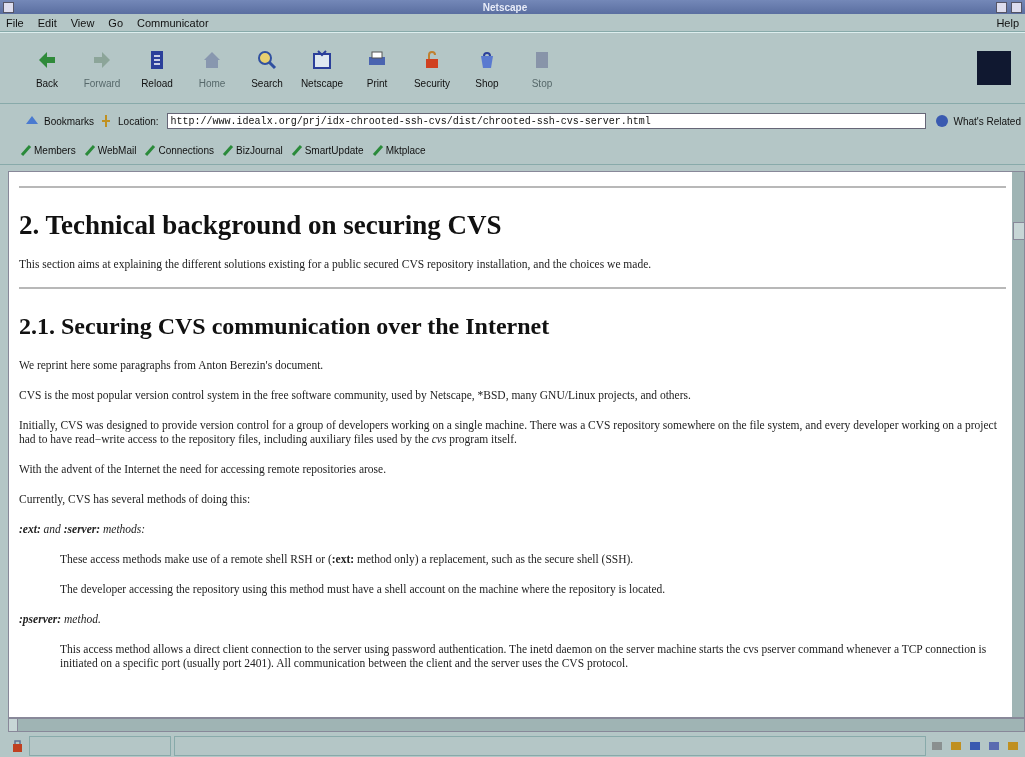 This screenshot has height=757, width=1025. I want to click on menu-item: View, so click(82, 22).